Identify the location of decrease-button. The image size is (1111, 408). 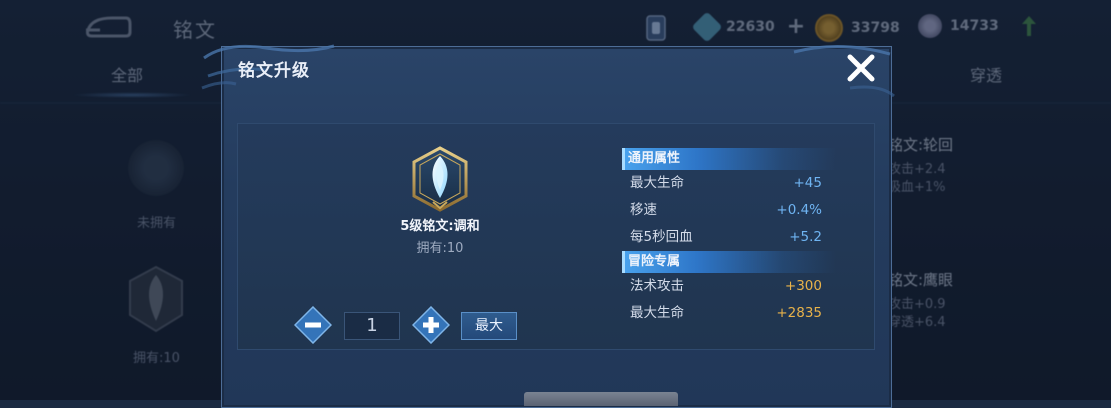
(313, 325).